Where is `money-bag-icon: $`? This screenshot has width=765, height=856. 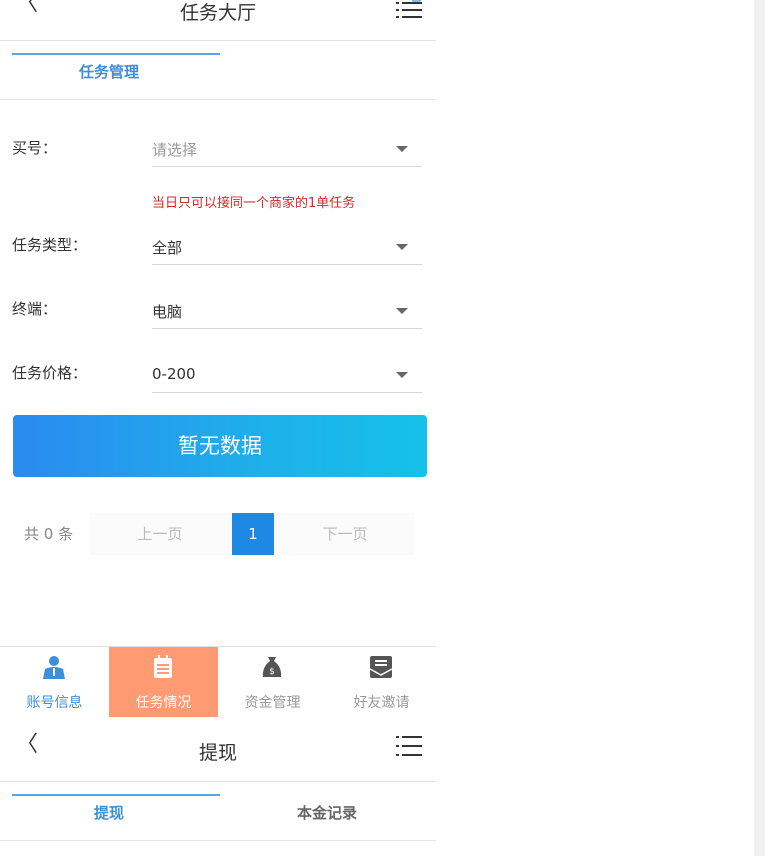 money-bag-icon: $ is located at coordinates (272, 667).